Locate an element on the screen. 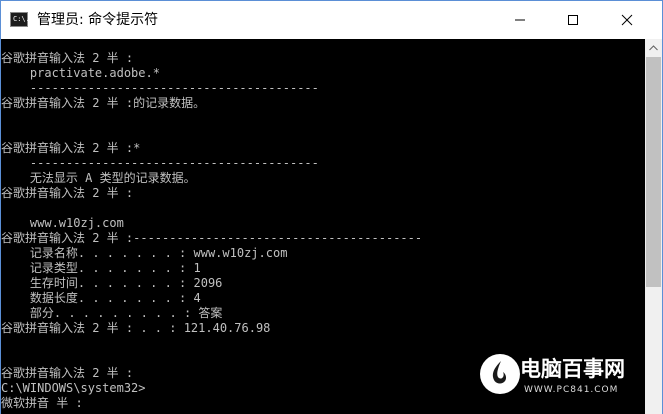  console-line: 部分. . . . . . . . . : 答案 is located at coordinates (112, 313).